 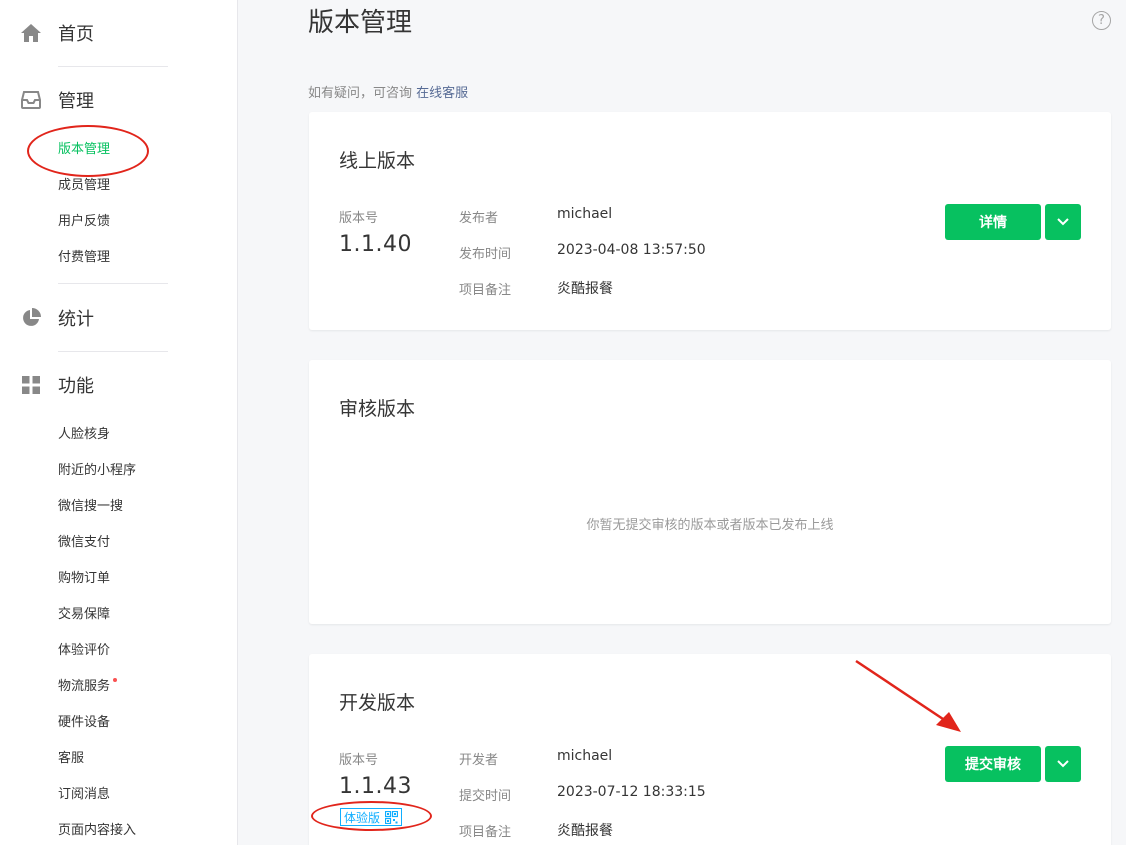 I want to click on card-title: 审核版本, so click(x=377, y=409).